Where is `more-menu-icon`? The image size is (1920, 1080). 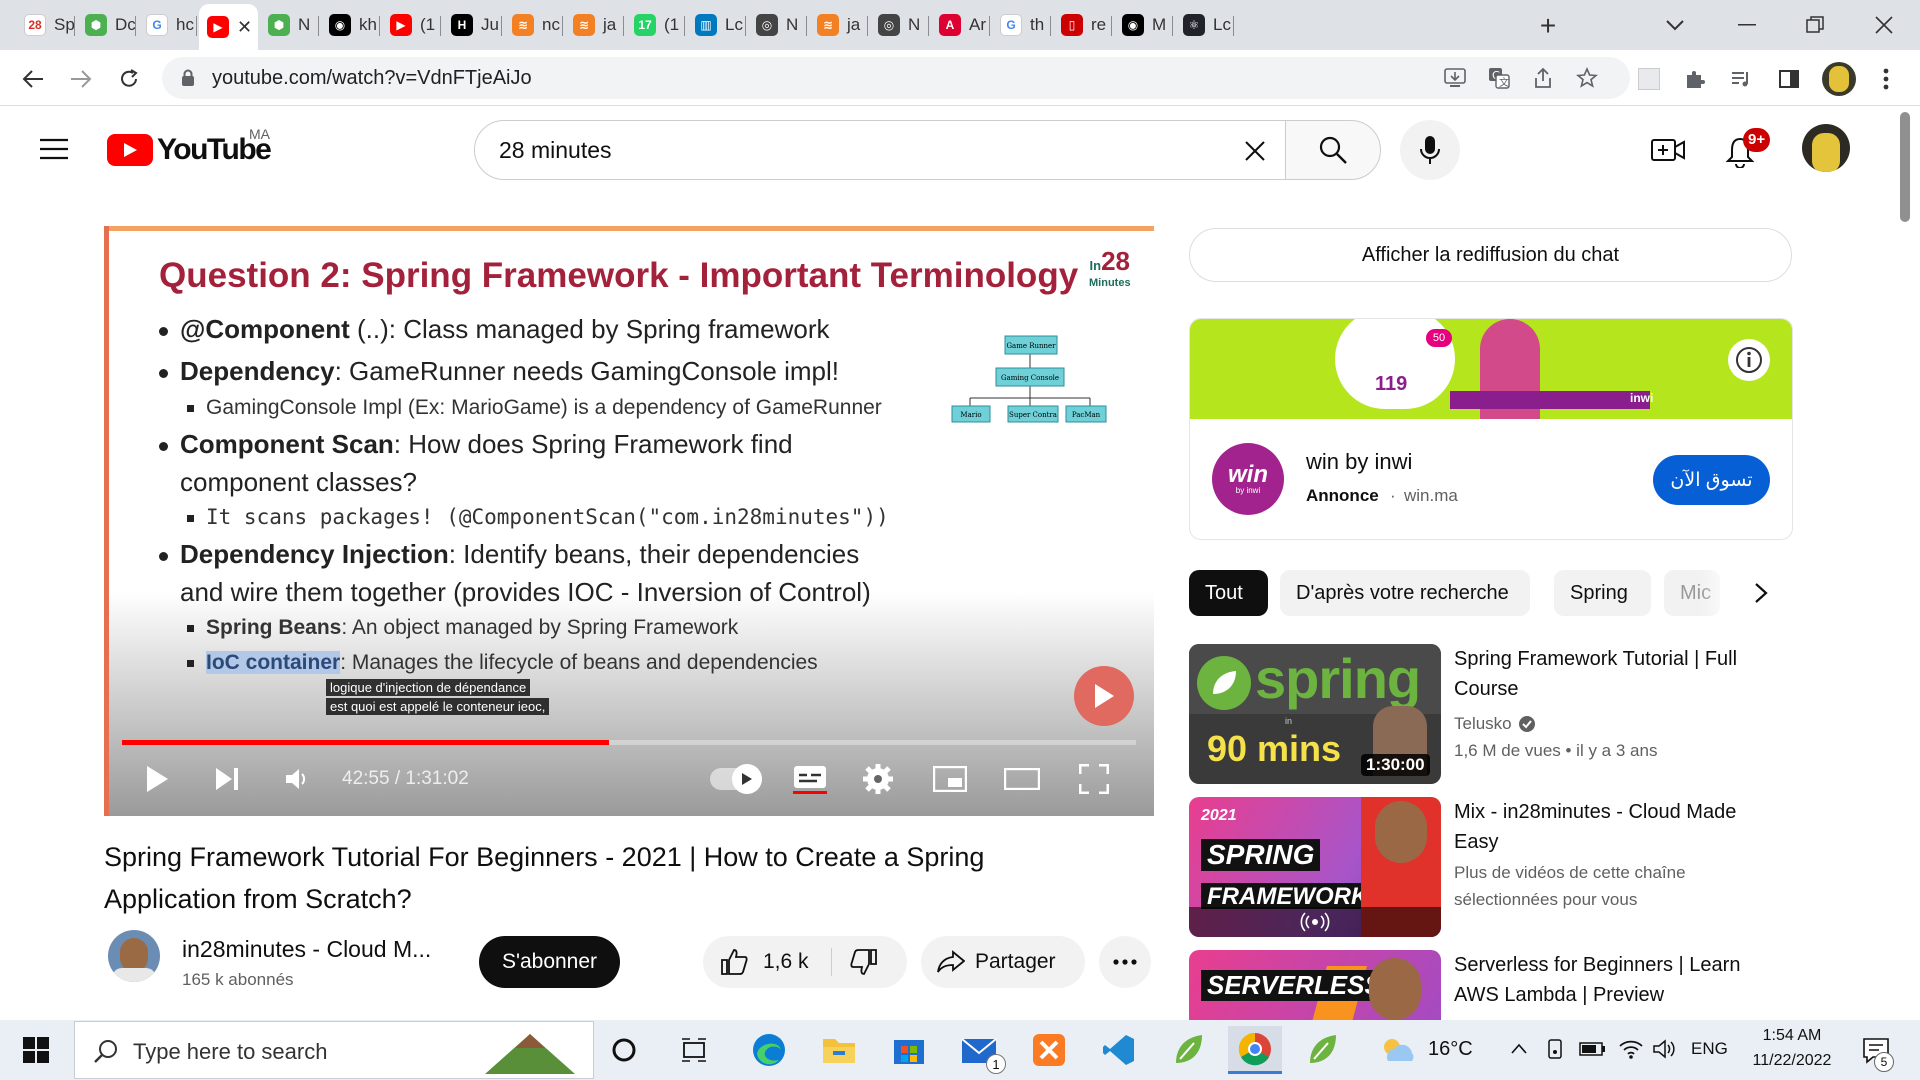
more-menu-icon is located at coordinates (1886, 79).